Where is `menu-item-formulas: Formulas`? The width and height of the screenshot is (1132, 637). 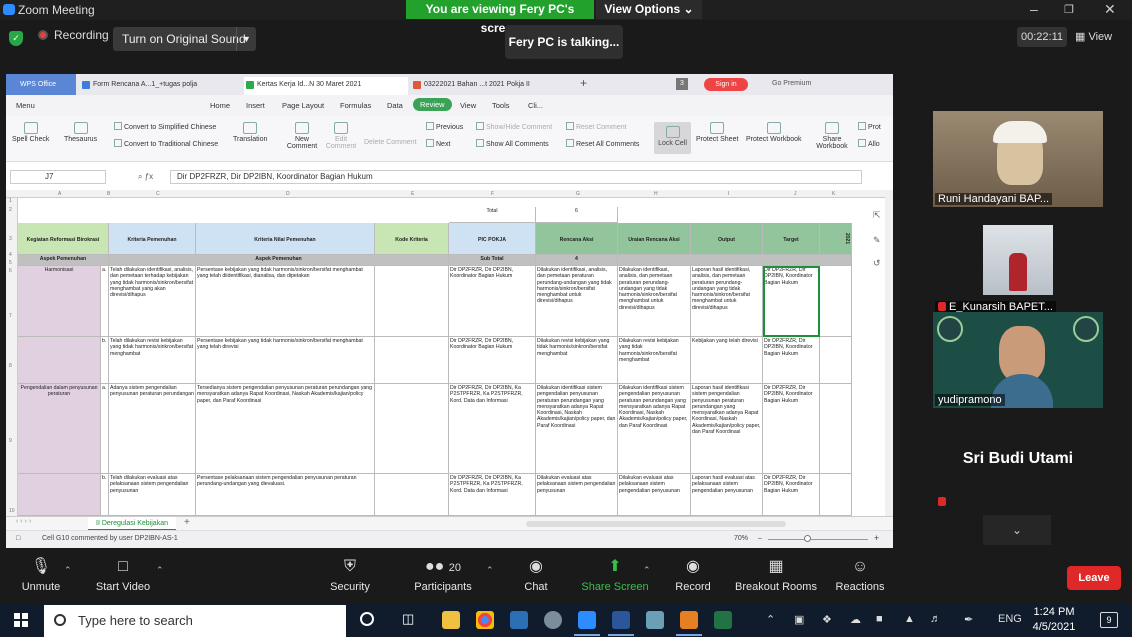 menu-item-formulas: Formulas is located at coordinates (355, 105).